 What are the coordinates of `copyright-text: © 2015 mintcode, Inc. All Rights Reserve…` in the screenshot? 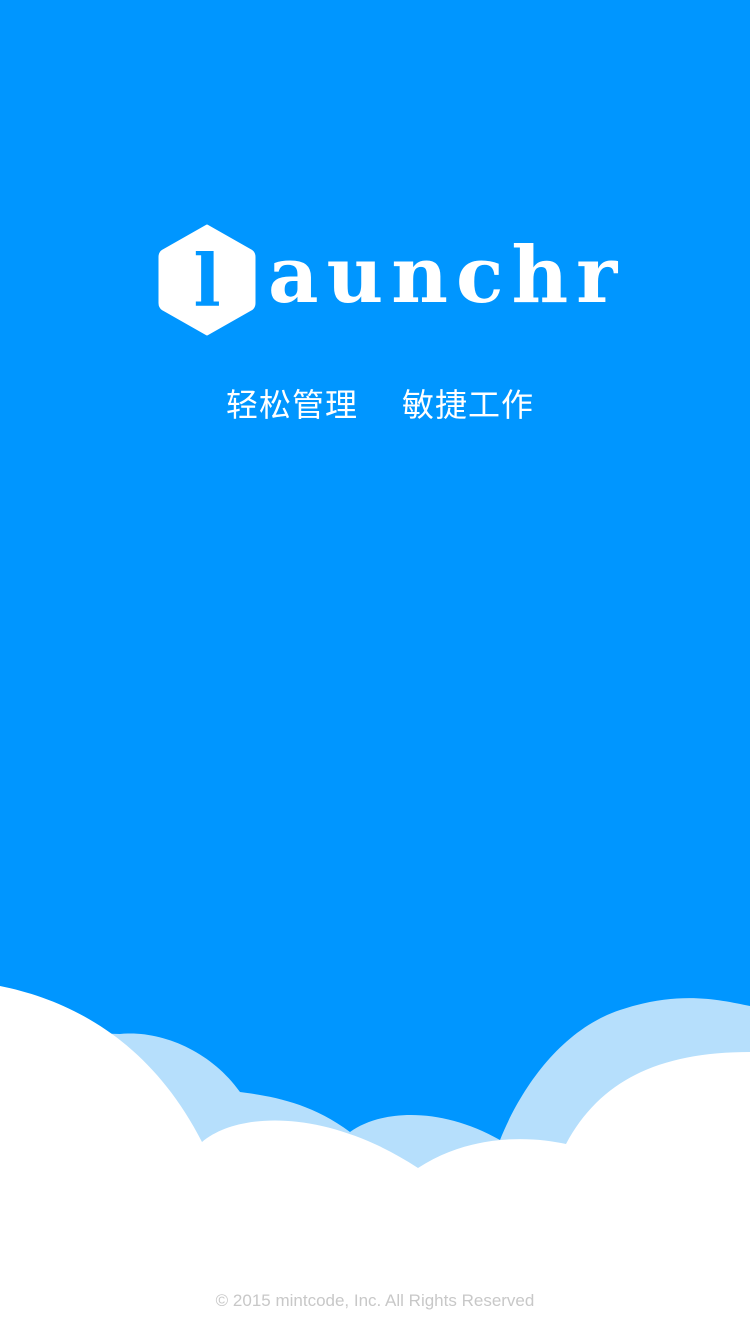 It's located at (375, 1300).